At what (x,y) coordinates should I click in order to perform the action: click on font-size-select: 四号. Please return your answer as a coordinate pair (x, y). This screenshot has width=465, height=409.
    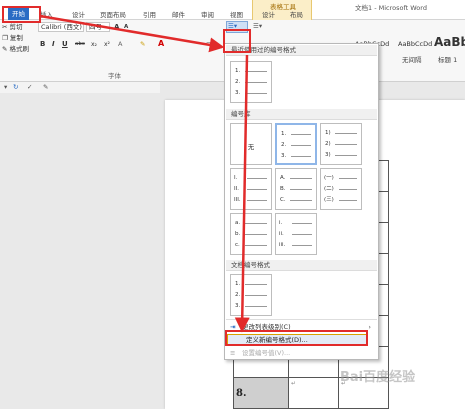
    Looking at the image, I should click on (98, 27).